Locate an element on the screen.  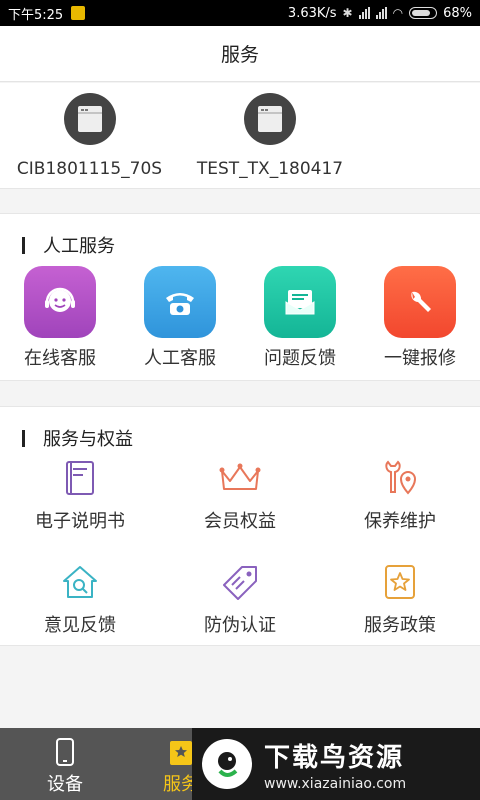
tile-label: 在线客服 is located at coordinates (60, 358).